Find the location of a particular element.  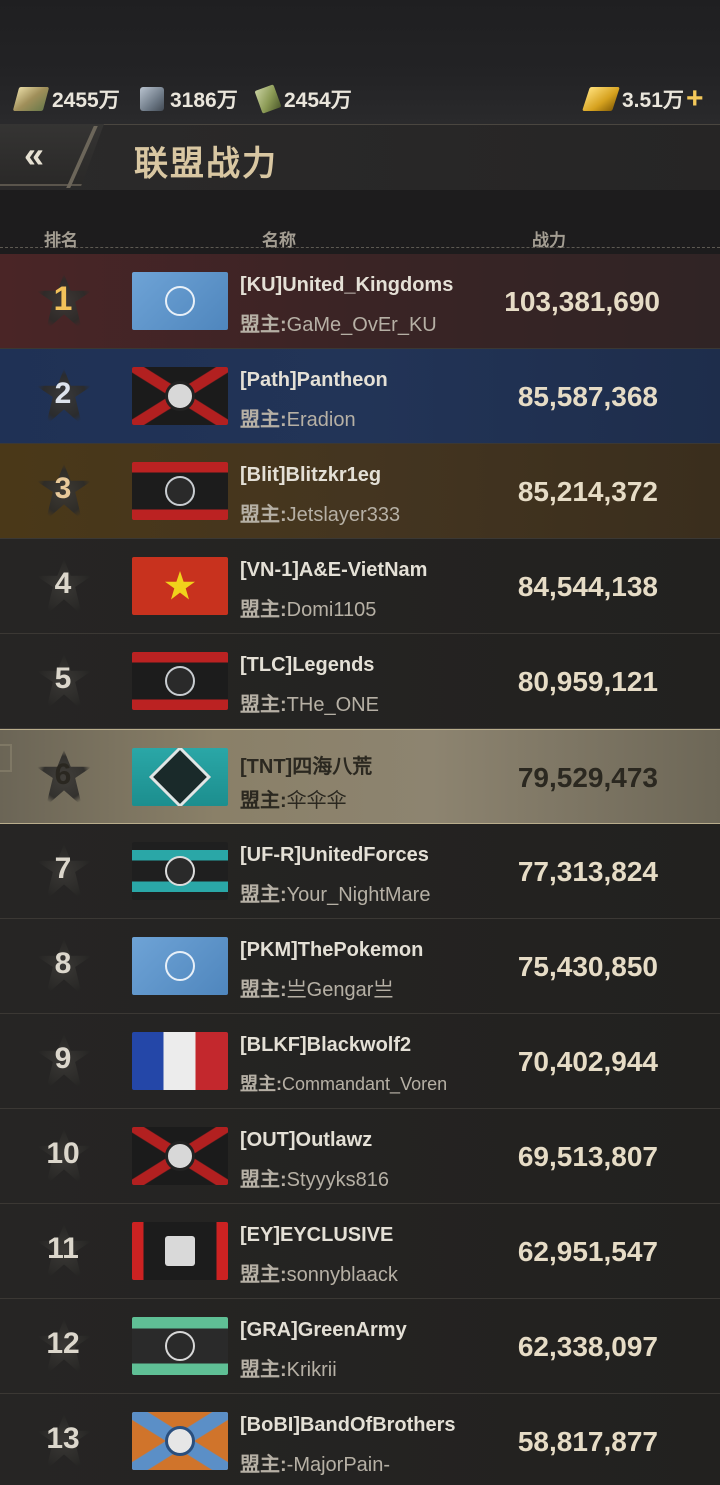

double-chevron-left-icon: « is located at coordinates (34, 154).